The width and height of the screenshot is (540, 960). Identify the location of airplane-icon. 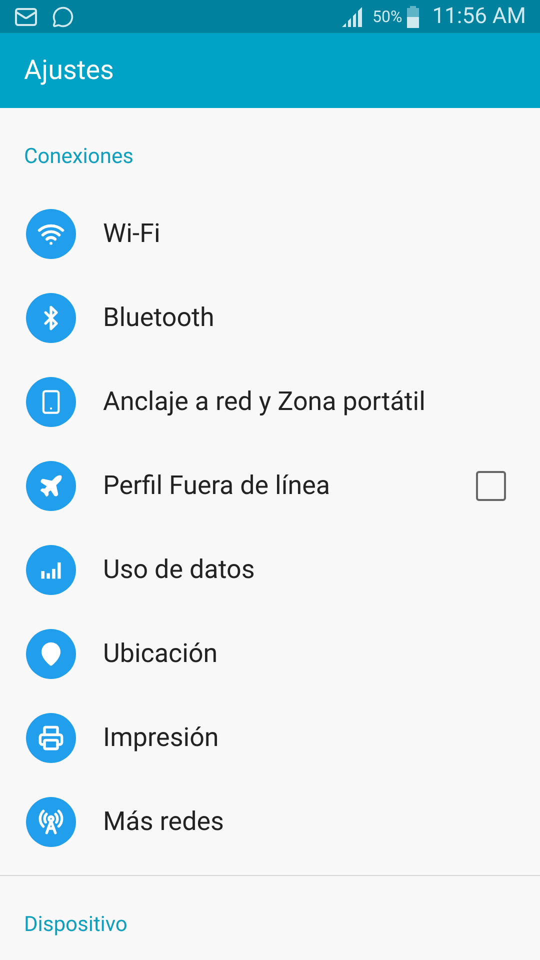
(51, 486).